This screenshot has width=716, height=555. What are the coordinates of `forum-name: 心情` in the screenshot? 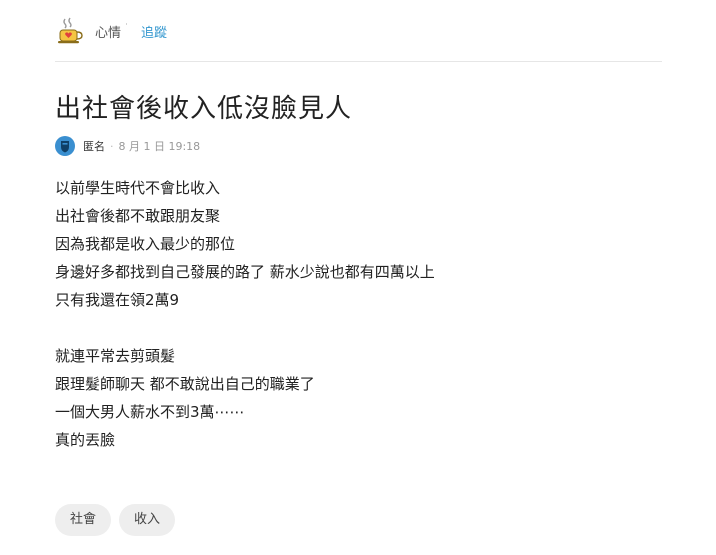 It's located at (108, 31).